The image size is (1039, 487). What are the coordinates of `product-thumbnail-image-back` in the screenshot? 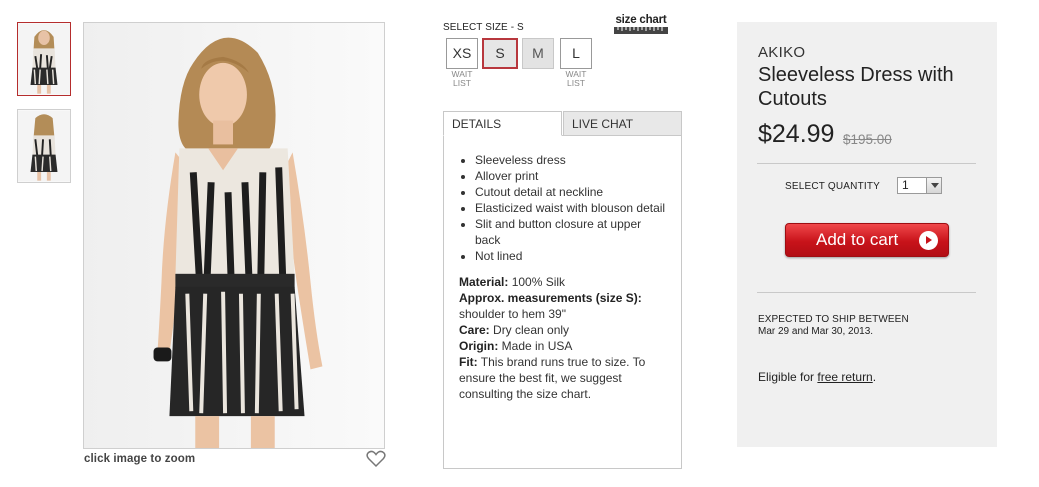 It's located at (44, 146).